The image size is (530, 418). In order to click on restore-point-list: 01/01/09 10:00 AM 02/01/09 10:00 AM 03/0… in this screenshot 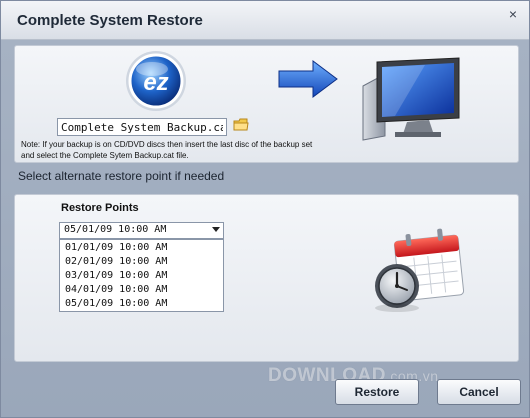, I will do `click(141, 275)`.